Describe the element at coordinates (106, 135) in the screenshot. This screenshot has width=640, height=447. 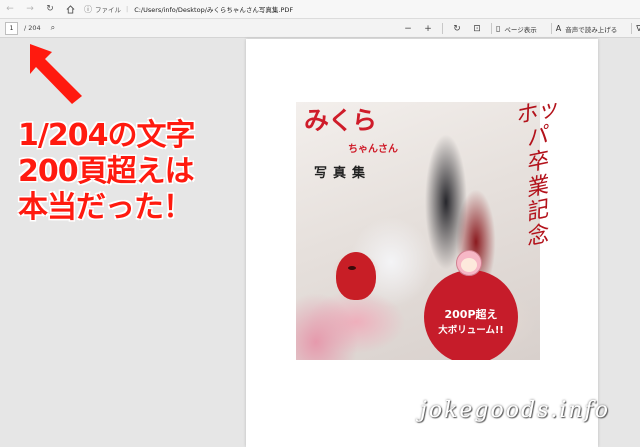
I see `annotation-line: 1/204の文字` at that location.